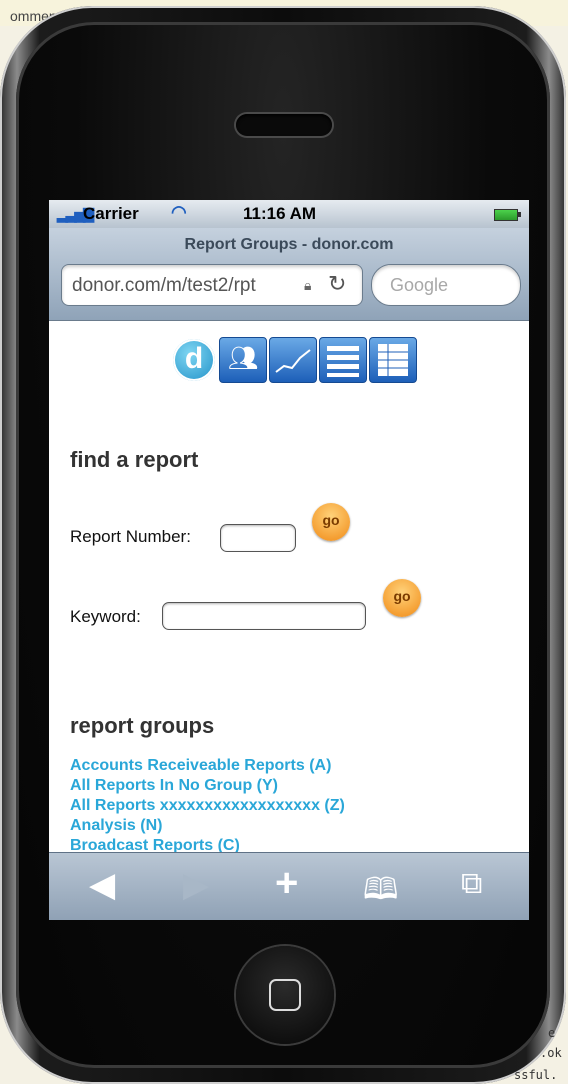 This screenshot has height=1084, width=568. I want to click on status-bar: ▂▃▅▇ Carrier ◠ 11:16 AM, so click(289, 214).